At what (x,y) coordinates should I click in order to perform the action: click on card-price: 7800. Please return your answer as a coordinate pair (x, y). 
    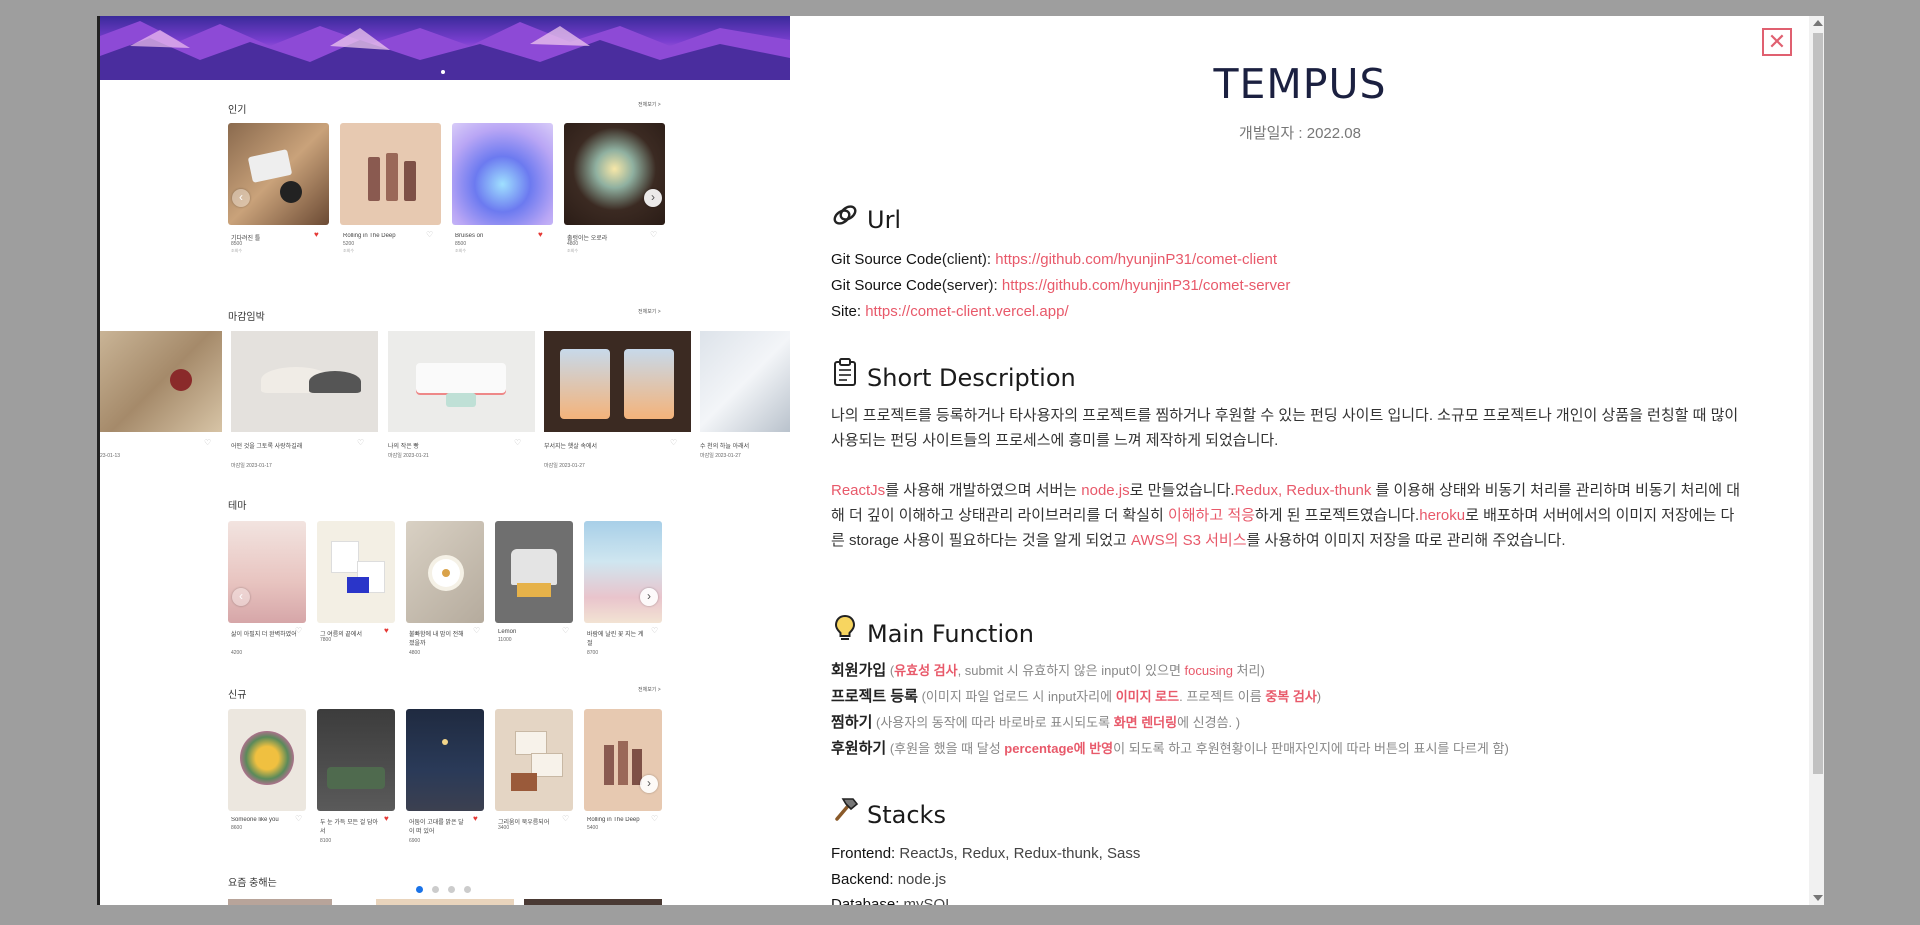
    Looking at the image, I should click on (326, 640).